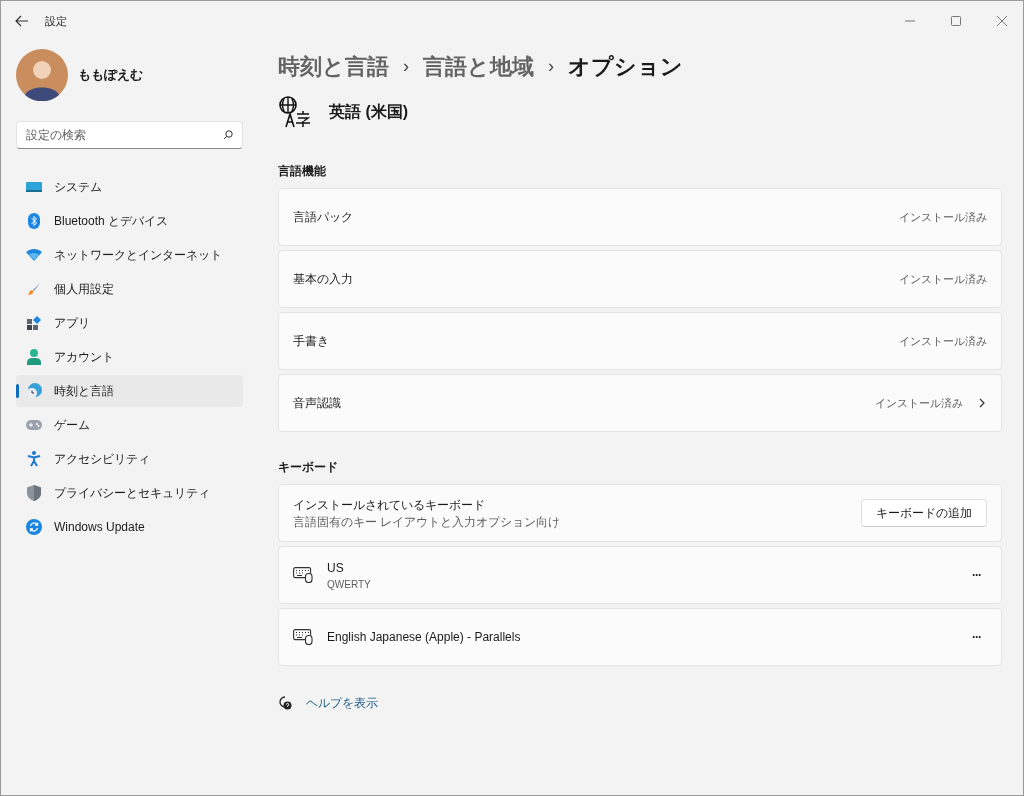 This screenshot has width=1024, height=796. I want to click on gamepad-icon, so click(34, 425).